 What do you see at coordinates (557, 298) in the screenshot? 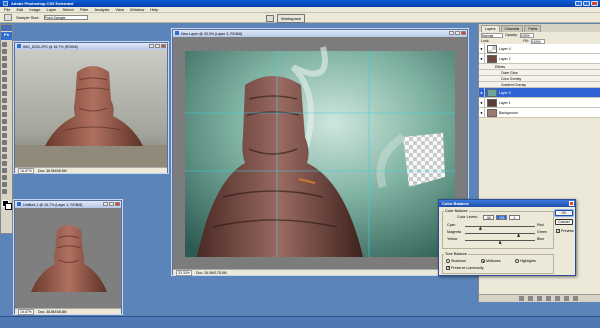
I see `new-group-icon` at bounding box center [557, 298].